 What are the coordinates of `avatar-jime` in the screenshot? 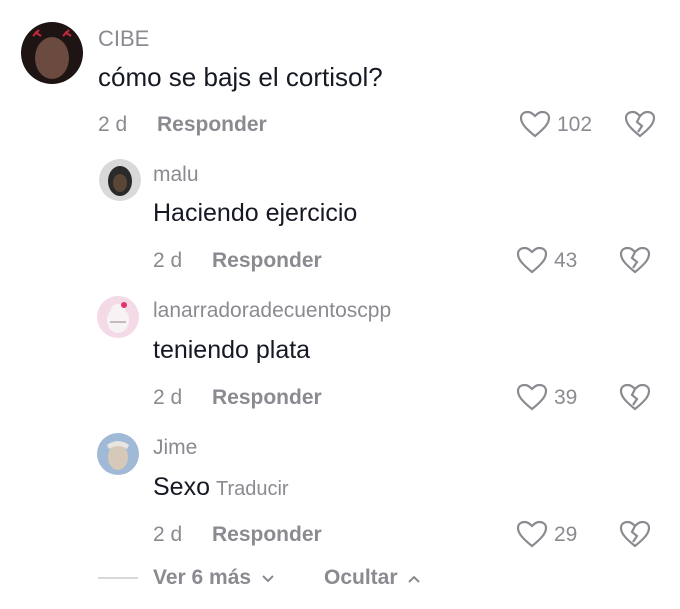 It's located at (118, 454).